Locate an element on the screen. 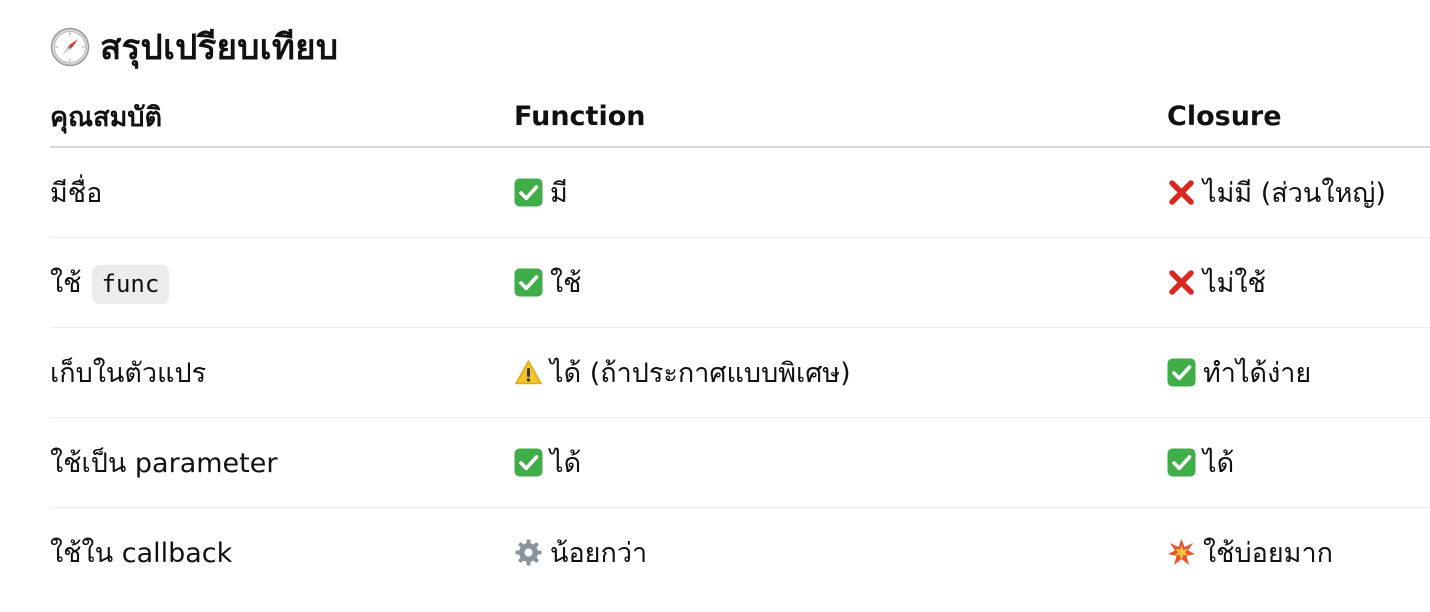 The height and width of the screenshot is (612, 1430). property-cell: ใช้ใน callback is located at coordinates (282, 553).